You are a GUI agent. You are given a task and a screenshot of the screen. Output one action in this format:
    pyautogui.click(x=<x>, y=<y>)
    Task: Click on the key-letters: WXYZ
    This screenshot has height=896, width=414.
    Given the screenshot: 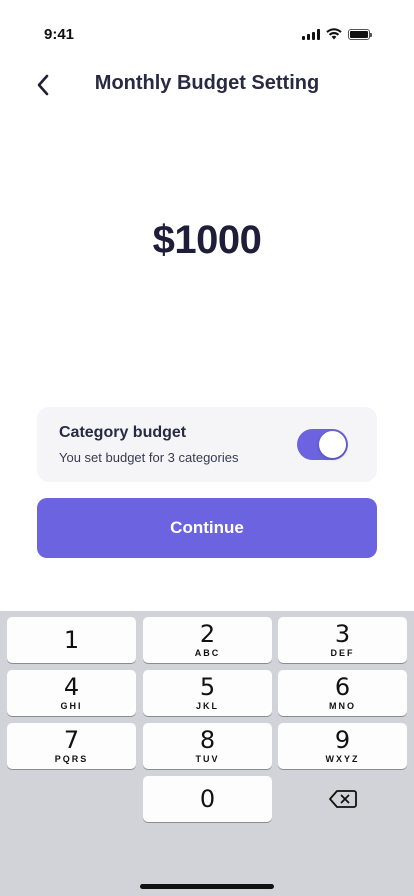 What is the action you would take?
    pyautogui.click(x=342, y=759)
    